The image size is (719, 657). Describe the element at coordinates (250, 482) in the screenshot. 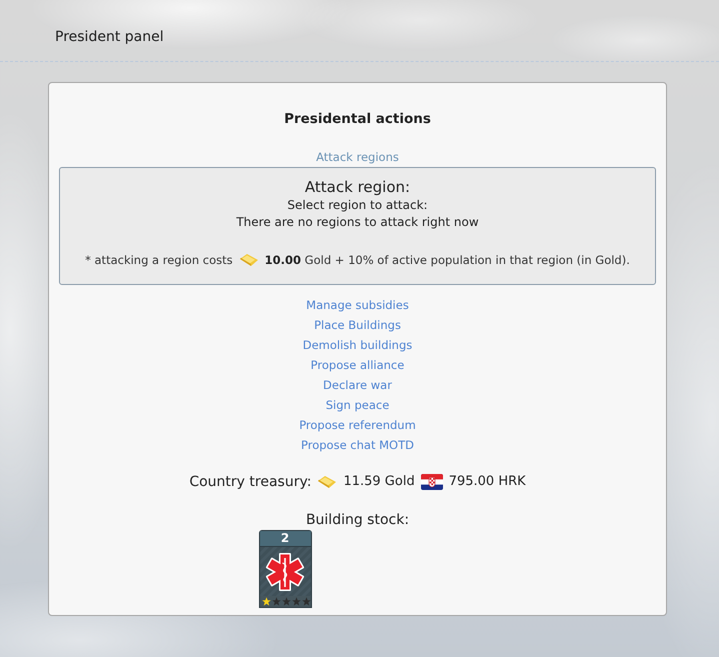

I see `treasury-label: Country treasury:` at that location.